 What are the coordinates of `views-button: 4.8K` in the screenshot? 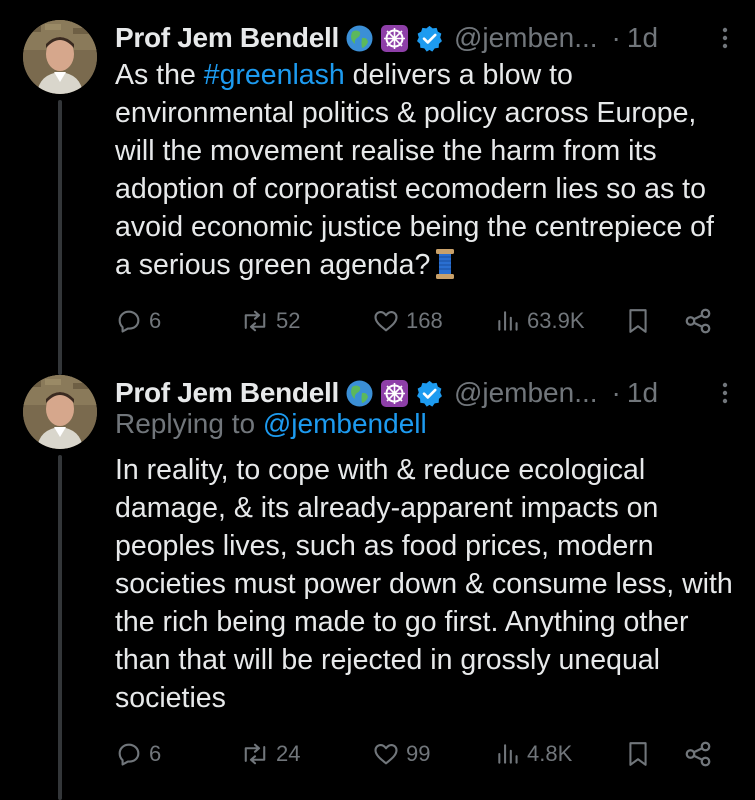 It's located at (533, 754).